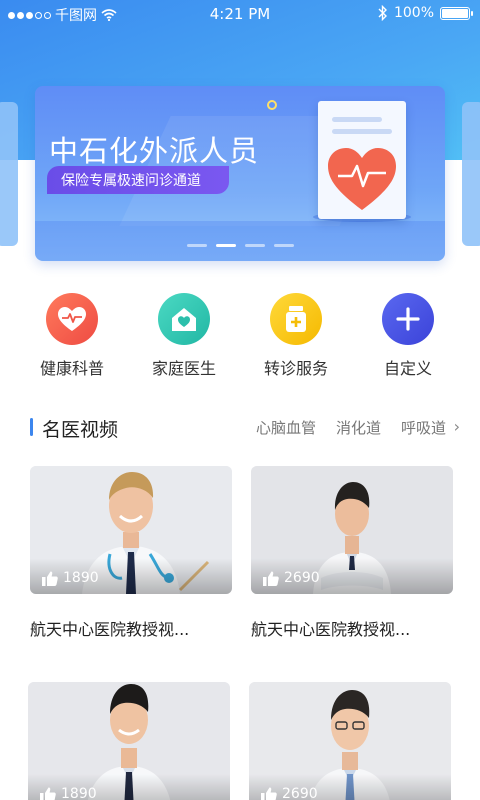  What do you see at coordinates (408, 319) in the screenshot?
I see `plus-icon` at bounding box center [408, 319].